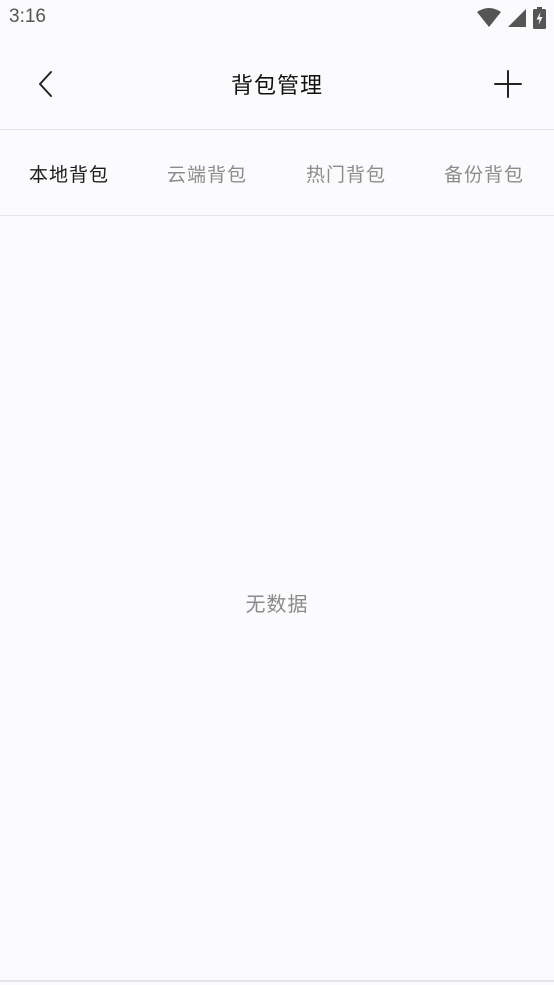 The image size is (554, 985). Describe the element at coordinates (277, 173) in the screenshot. I see `tab-bar: 本地背包 云端背包 热门背包 备份背包` at that location.